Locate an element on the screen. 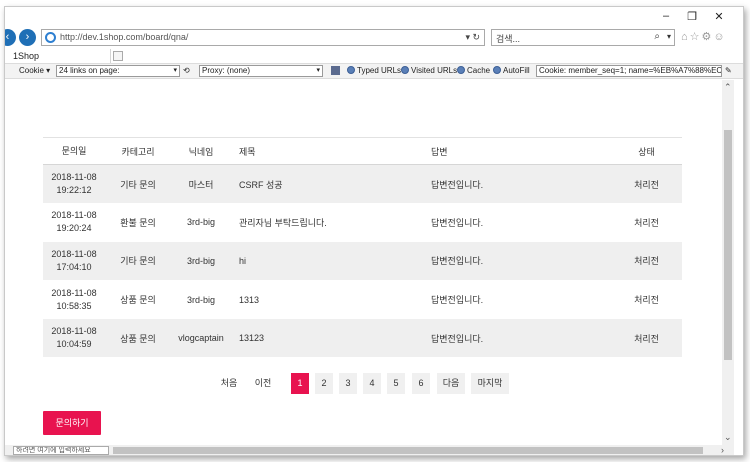 The height and width of the screenshot is (462, 750). page-next: 다음 is located at coordinates (451, 383).